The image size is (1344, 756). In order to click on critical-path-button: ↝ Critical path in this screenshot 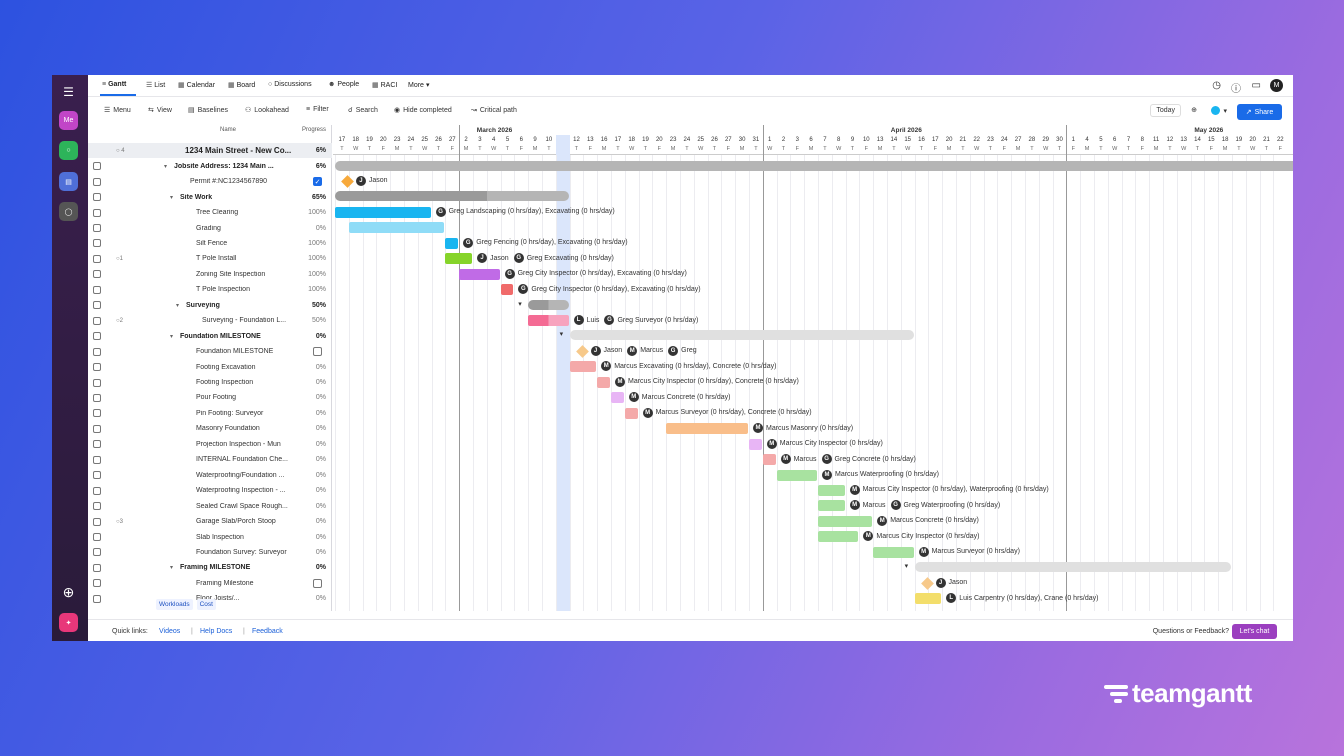, I will do `click(494, 110)`.